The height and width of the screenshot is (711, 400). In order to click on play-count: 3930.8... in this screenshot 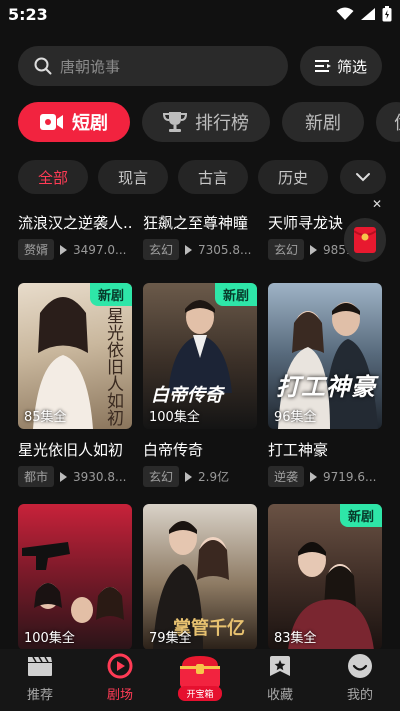, I will do `click(100, 476)`.